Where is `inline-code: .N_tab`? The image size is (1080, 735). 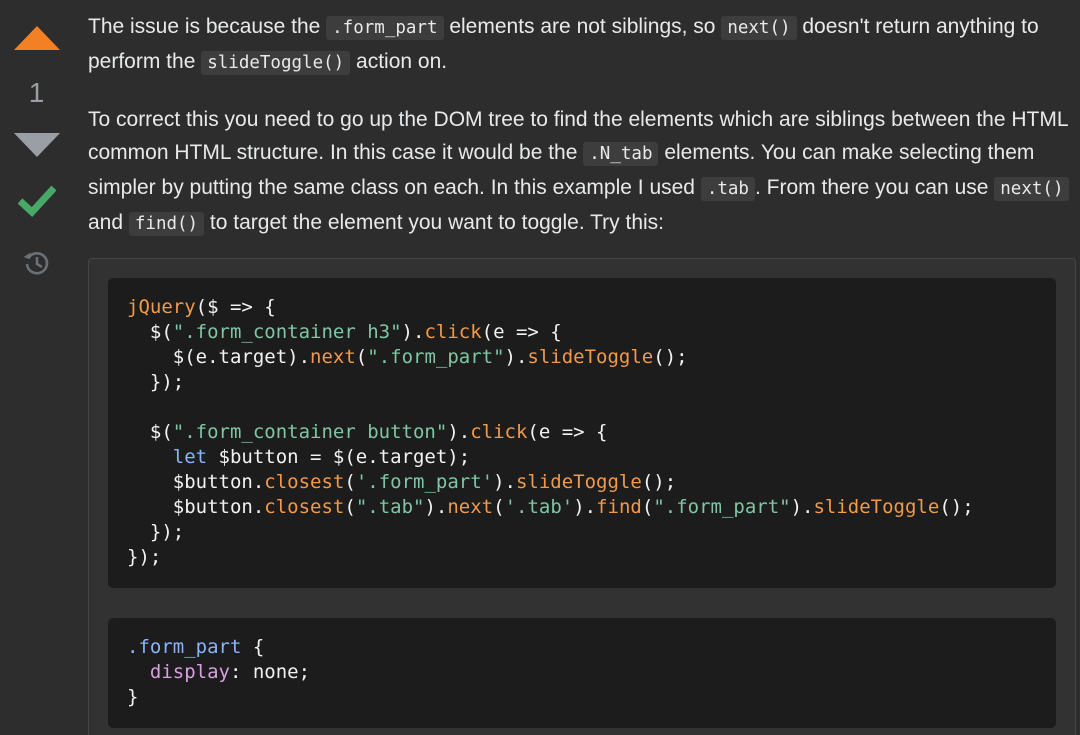 inline-code: .N_tab is located at coordinates (621, 154).